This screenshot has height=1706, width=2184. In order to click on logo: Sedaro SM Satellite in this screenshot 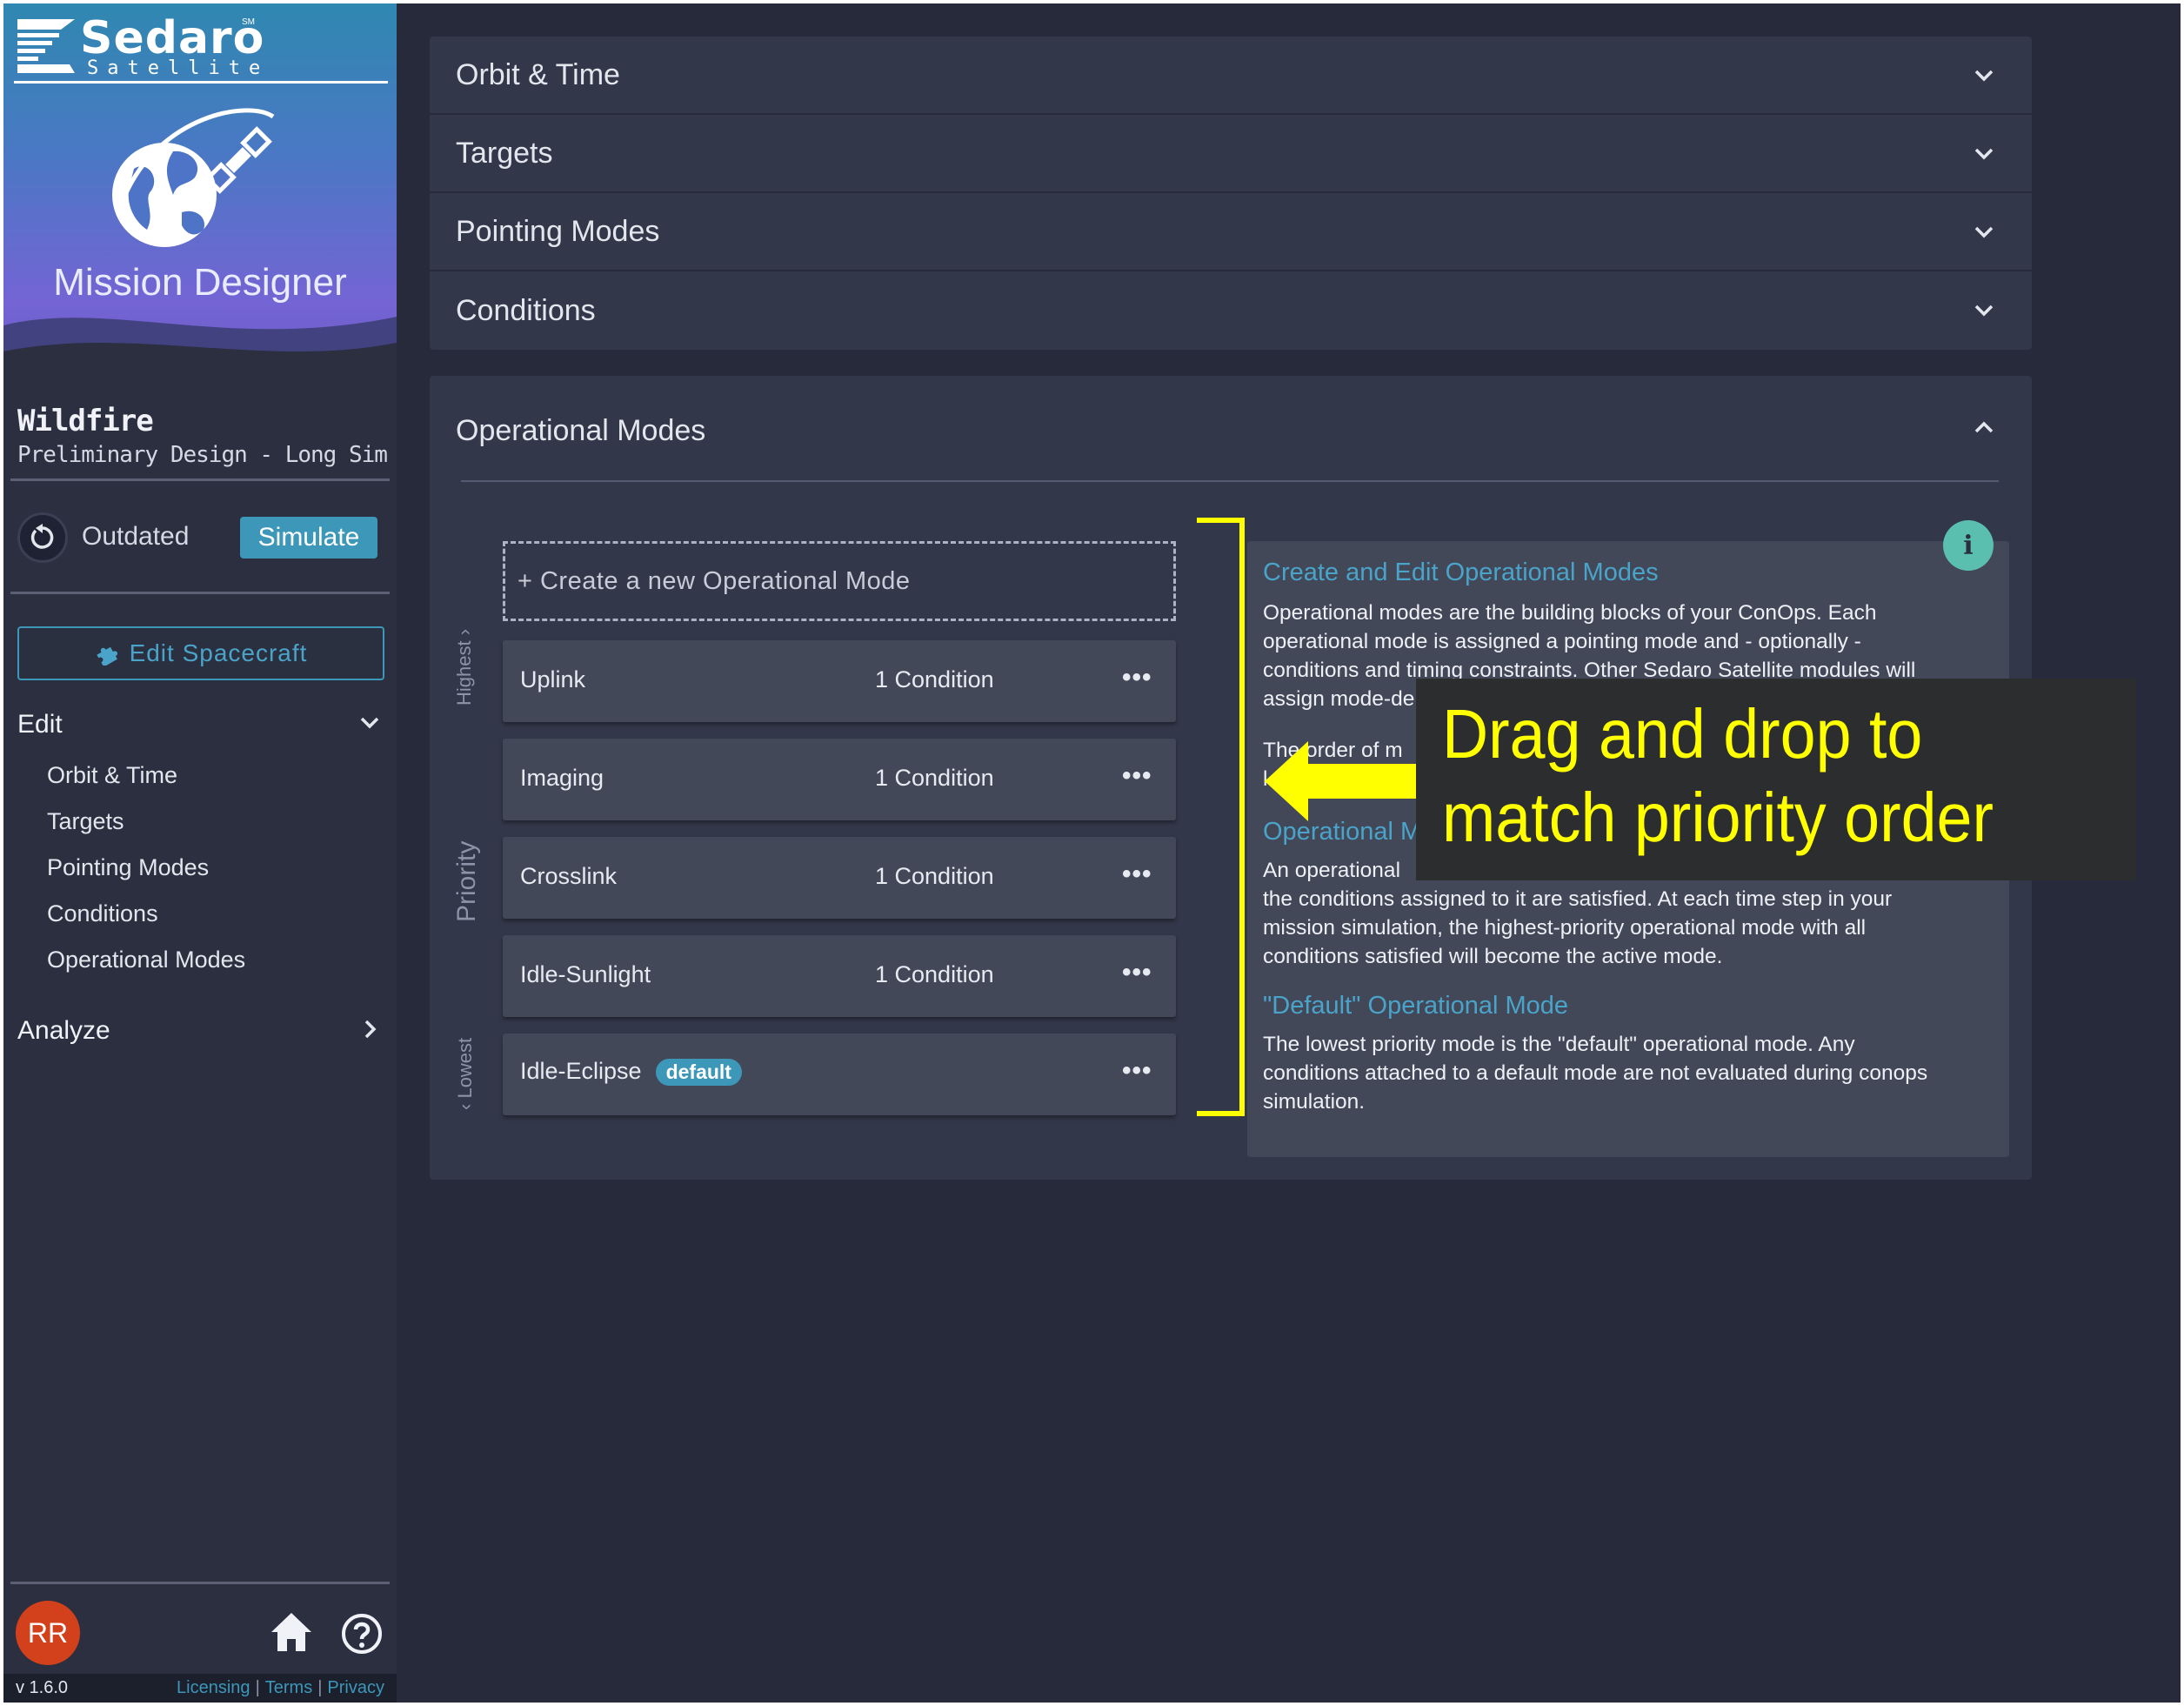, I will do `click(201, 48)`.